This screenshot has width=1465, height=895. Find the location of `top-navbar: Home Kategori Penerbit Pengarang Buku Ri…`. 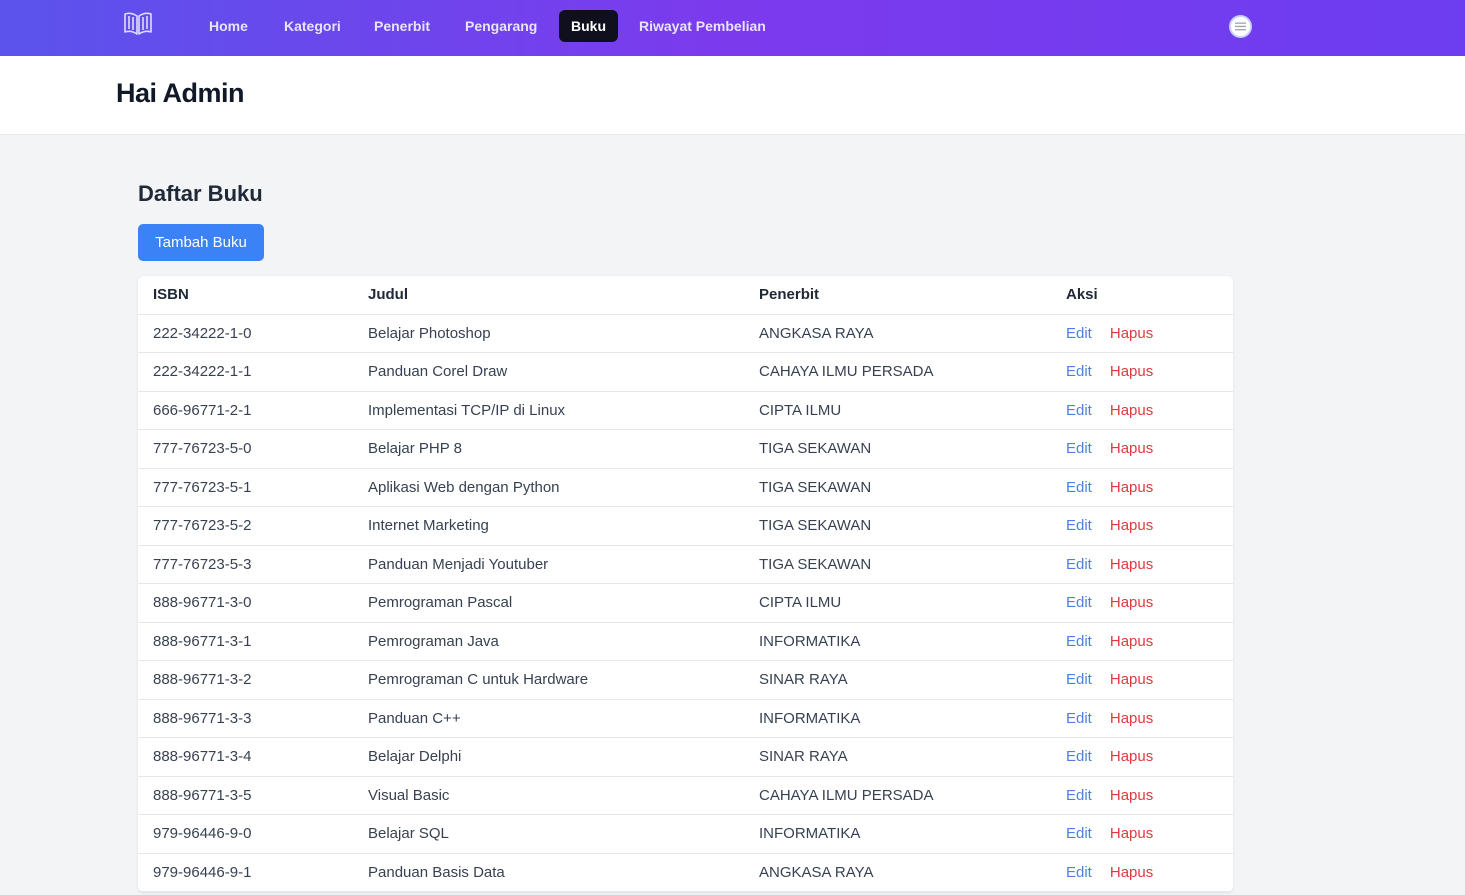

top-navbar: Home Kategori Penerbit Pengarang Buku Ri… is located at coordinates (732, 28).